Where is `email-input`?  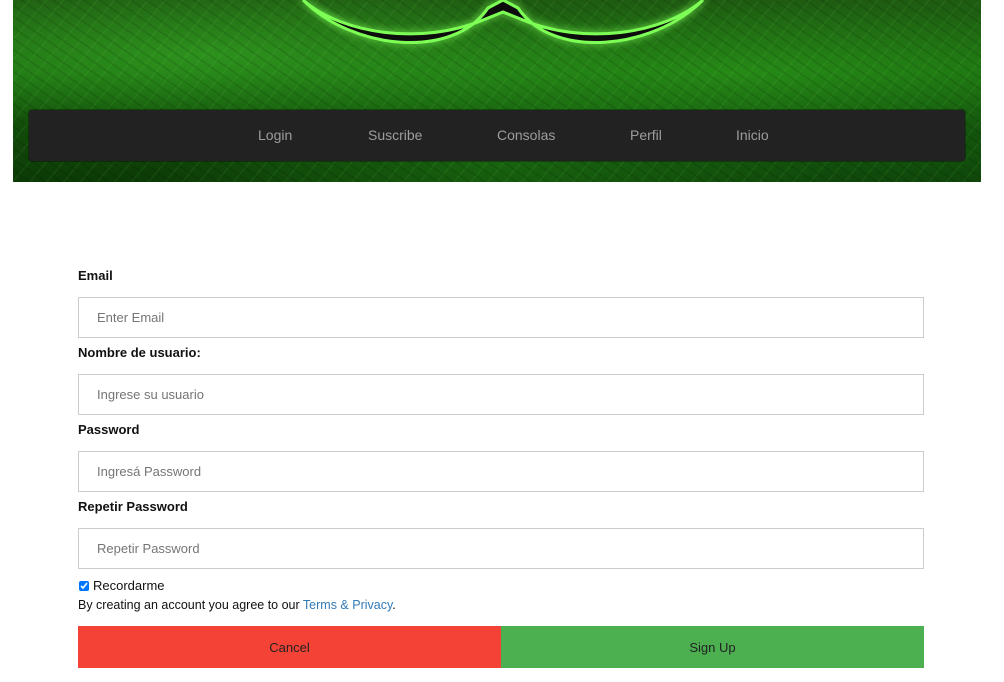 email-input is located at coordinates (501, 317).